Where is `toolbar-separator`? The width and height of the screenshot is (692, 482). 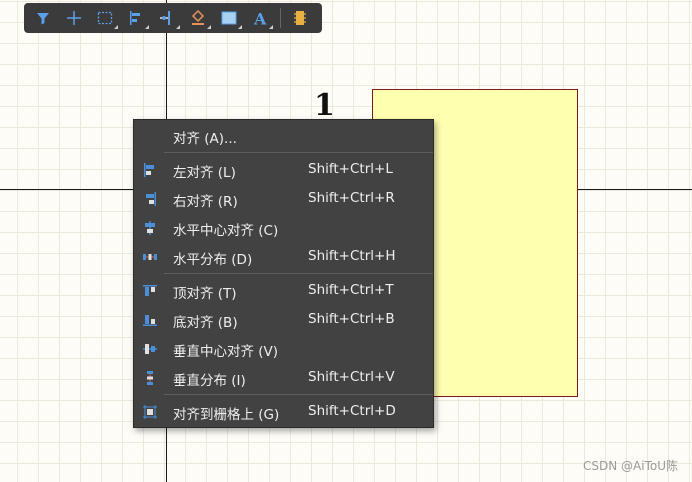 toolbar-separator is located at coordinates (280, 18).